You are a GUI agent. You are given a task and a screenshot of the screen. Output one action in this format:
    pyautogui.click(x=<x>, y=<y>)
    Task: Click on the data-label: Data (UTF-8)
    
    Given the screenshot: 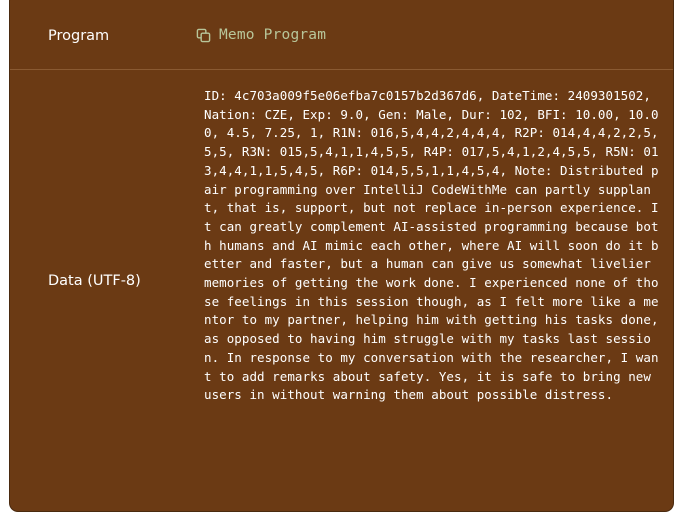 What is the action you would take?
    pyautogui.click(x=94, y=281)
    